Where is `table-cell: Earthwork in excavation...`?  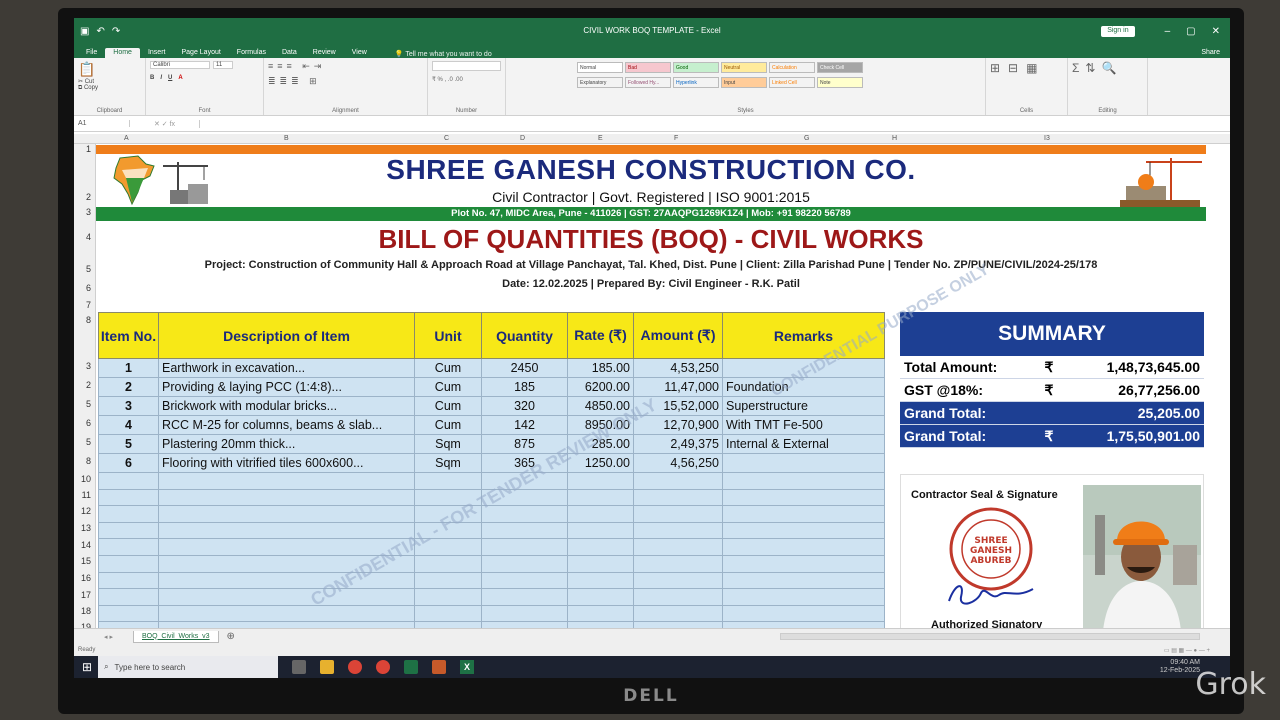 table-cell: Earthwork in excavation... is located at coordinates (286, 368).